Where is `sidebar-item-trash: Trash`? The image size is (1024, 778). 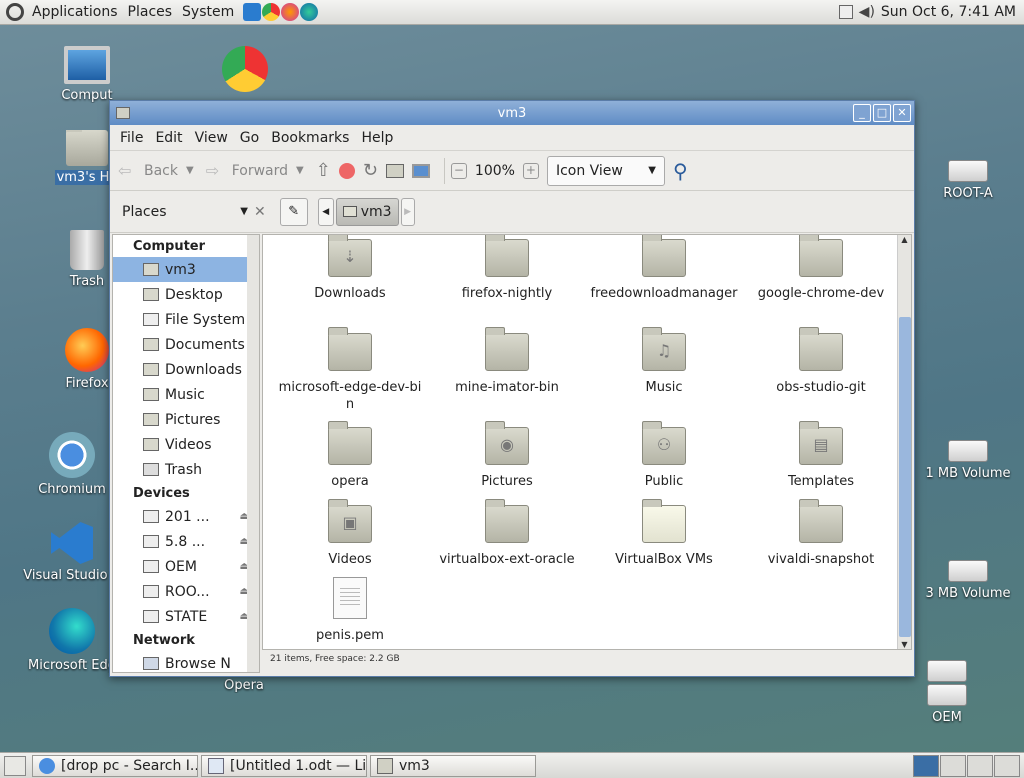 sidebar-item-trash: Trash is located at coordinates (186, 469).